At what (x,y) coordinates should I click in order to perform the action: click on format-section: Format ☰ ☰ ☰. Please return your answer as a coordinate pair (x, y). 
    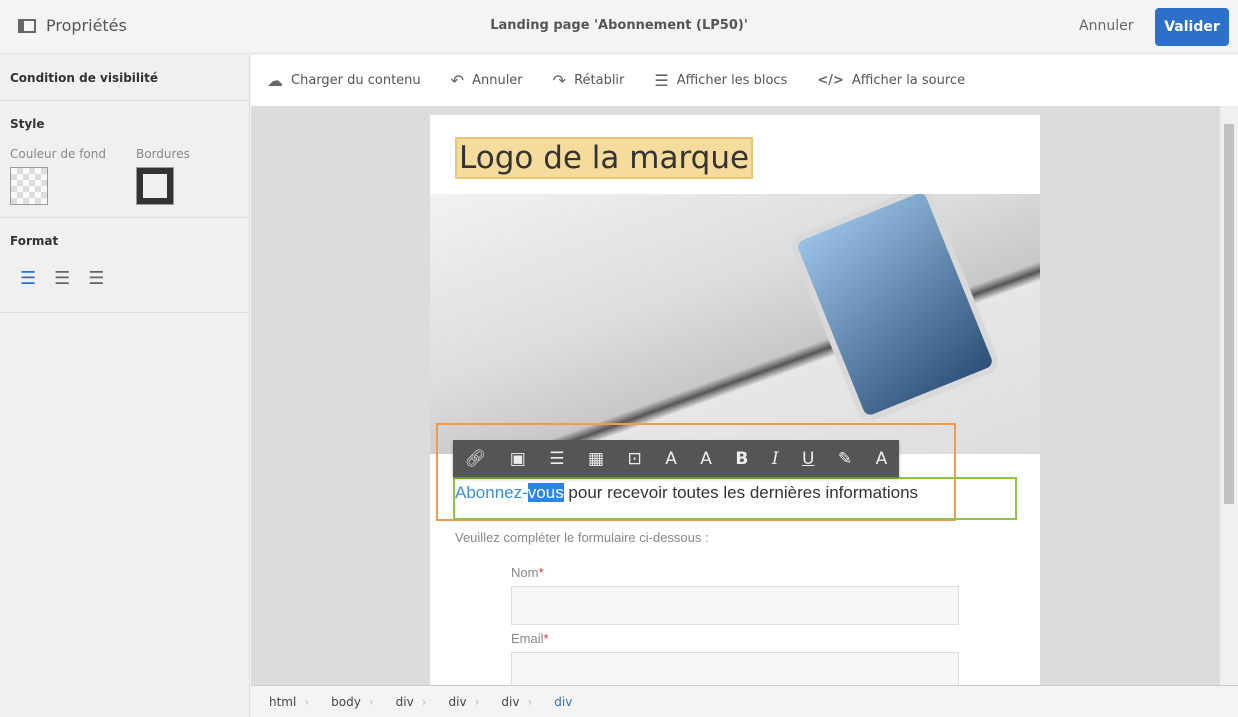
    Looking at the image, I should click on (124, 265).